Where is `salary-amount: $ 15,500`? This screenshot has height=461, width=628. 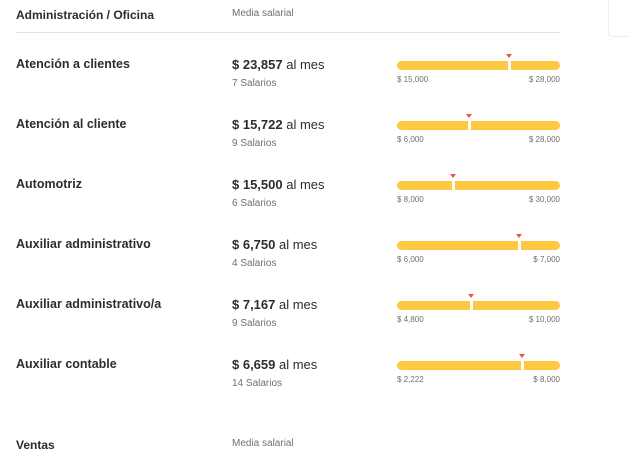
salary-amount: $ 15,500 is located at coordinates (257, 184).